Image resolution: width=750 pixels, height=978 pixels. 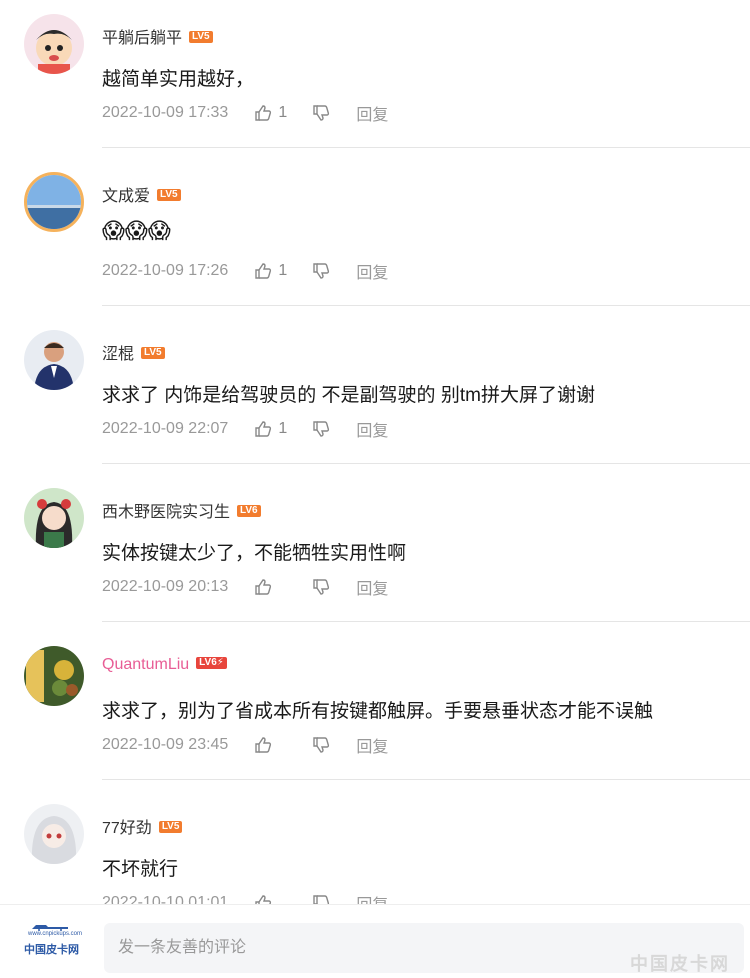 I want to click on comment-time: 2022-10-09 23:45, so click(x=165, y=744).